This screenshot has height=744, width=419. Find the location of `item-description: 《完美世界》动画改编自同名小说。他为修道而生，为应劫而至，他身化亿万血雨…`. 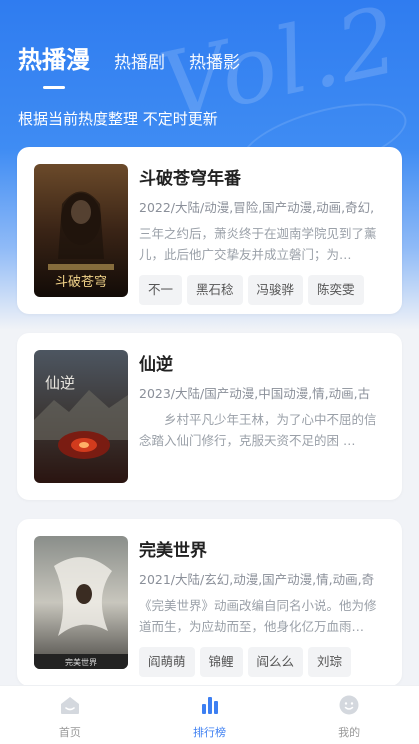

item-description: 《完美世界》动画改编自同名小说。他为修道而生，为应劫而至，他身化亿万血雨… is located at coordinates (258, 616).